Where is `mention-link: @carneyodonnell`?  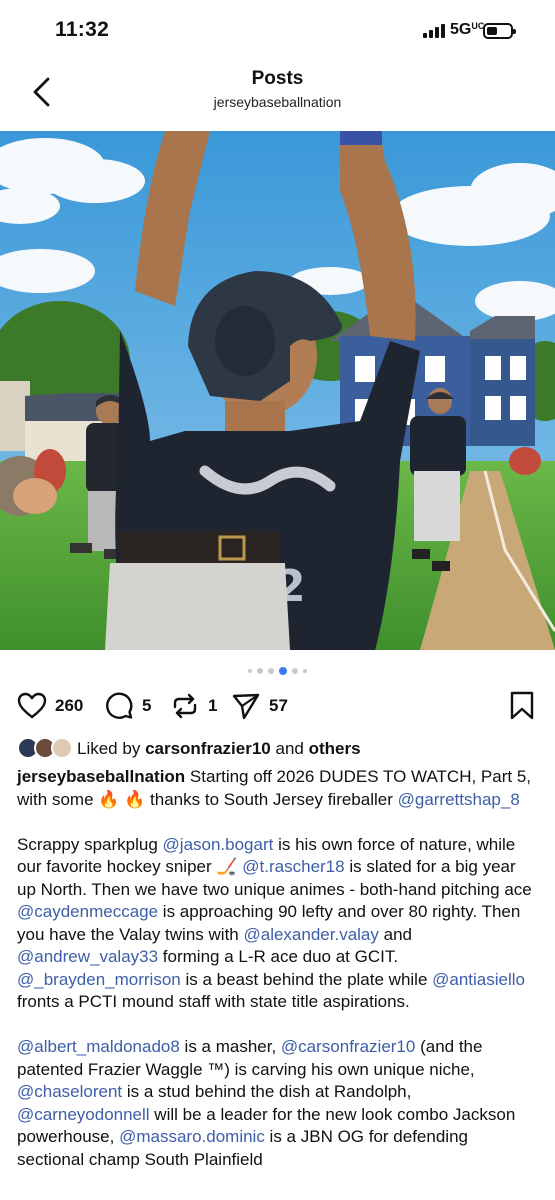
mention-link: @carneyodonnell is located at coordinates (83, 1114).